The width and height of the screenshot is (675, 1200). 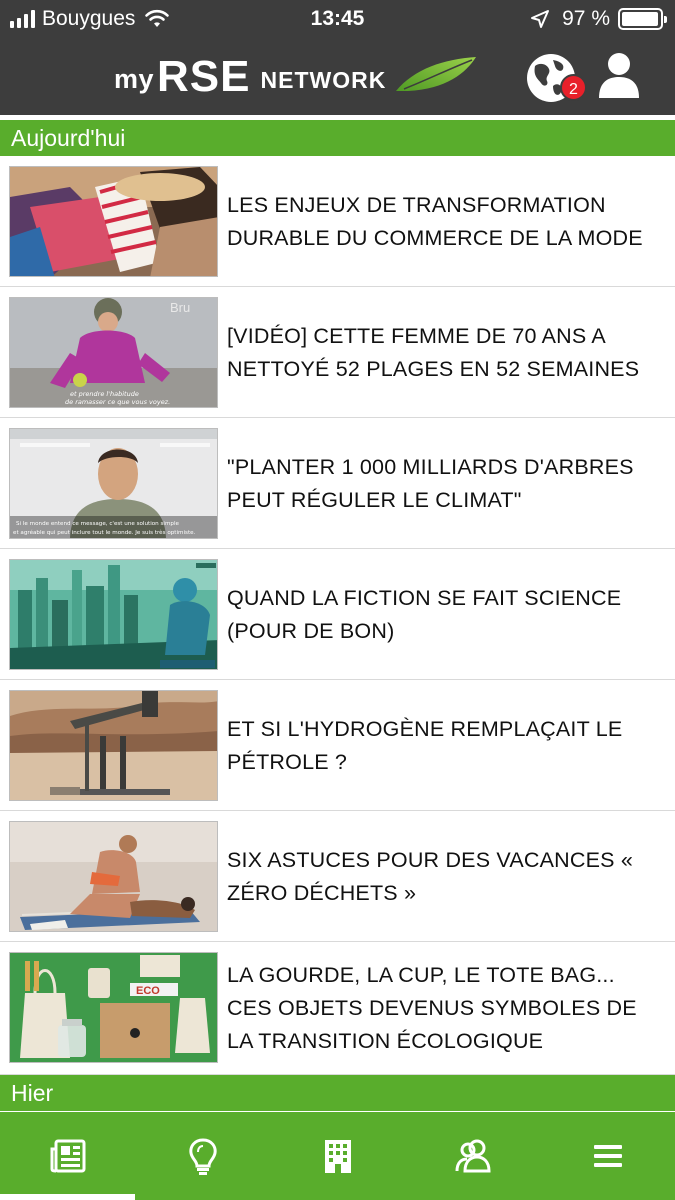 I want to click on section-header-today: Aujourd'hui, so click(x=337, y=138).